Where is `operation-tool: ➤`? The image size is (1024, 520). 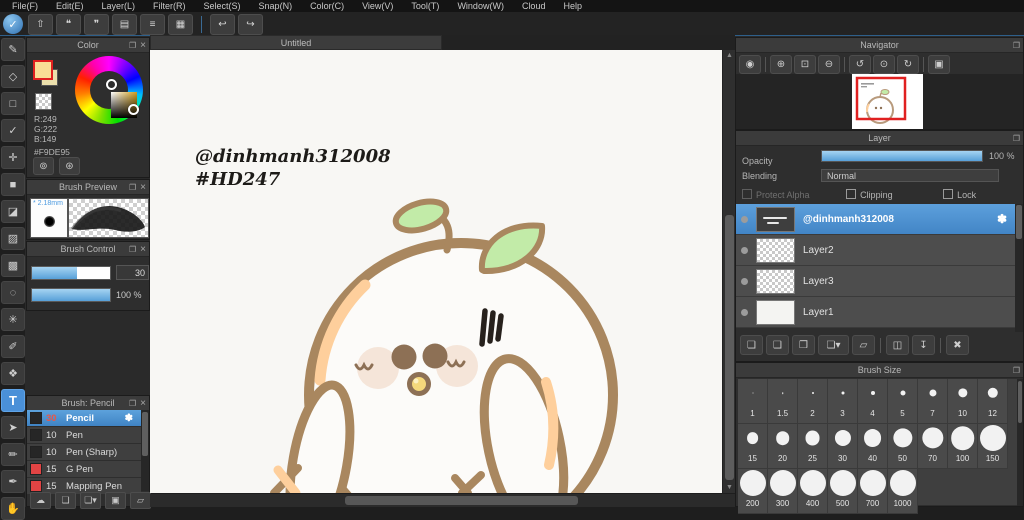 operation-tool: ➤ is located at coordinates (13, 427).